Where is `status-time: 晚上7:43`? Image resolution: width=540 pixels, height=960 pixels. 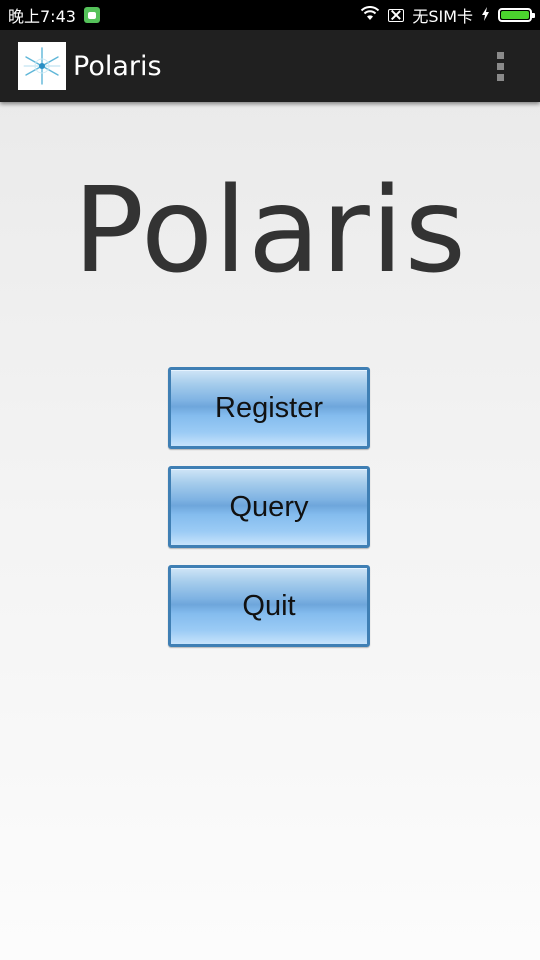
status-time: 晚上7:43 is located at coordinates (42, 16).